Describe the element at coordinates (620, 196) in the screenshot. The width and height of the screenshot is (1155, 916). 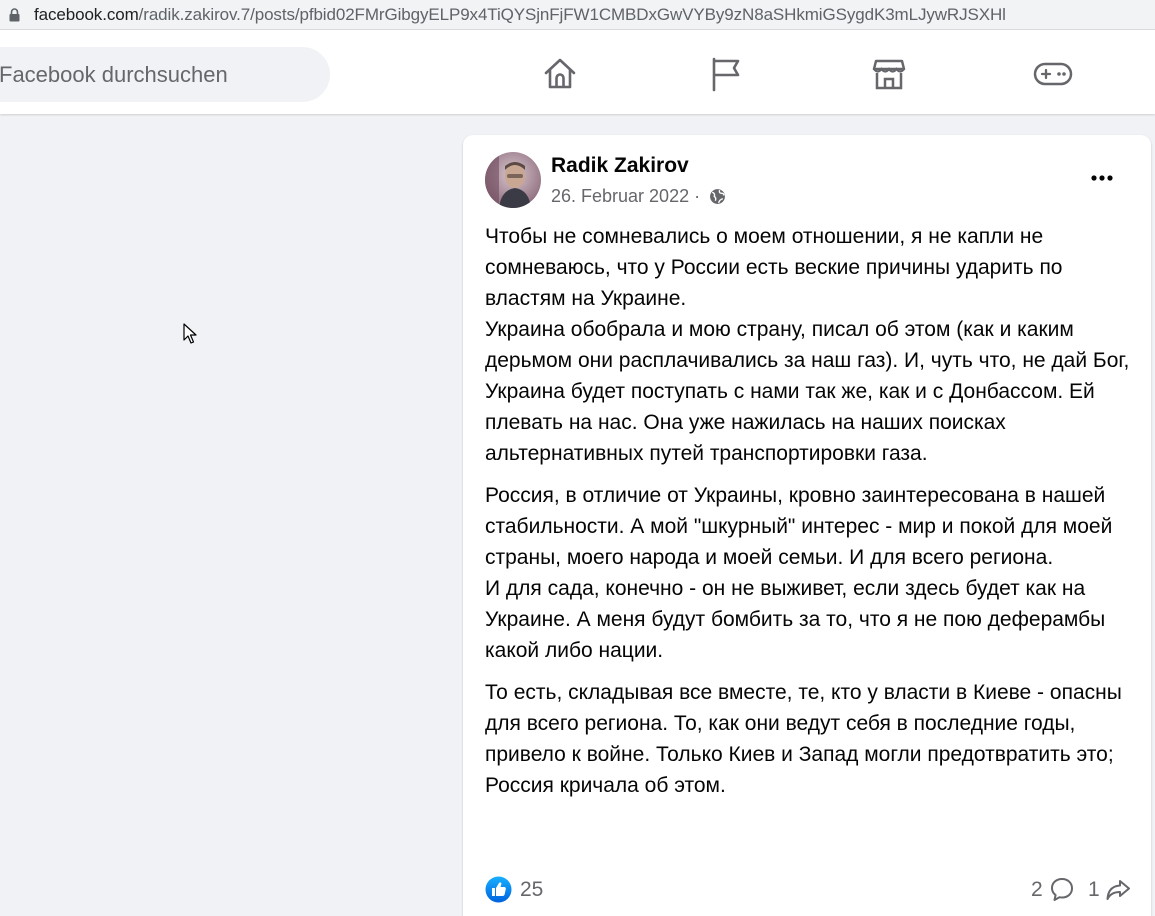
I see `post-date: 26. Februar 2022` at that location.